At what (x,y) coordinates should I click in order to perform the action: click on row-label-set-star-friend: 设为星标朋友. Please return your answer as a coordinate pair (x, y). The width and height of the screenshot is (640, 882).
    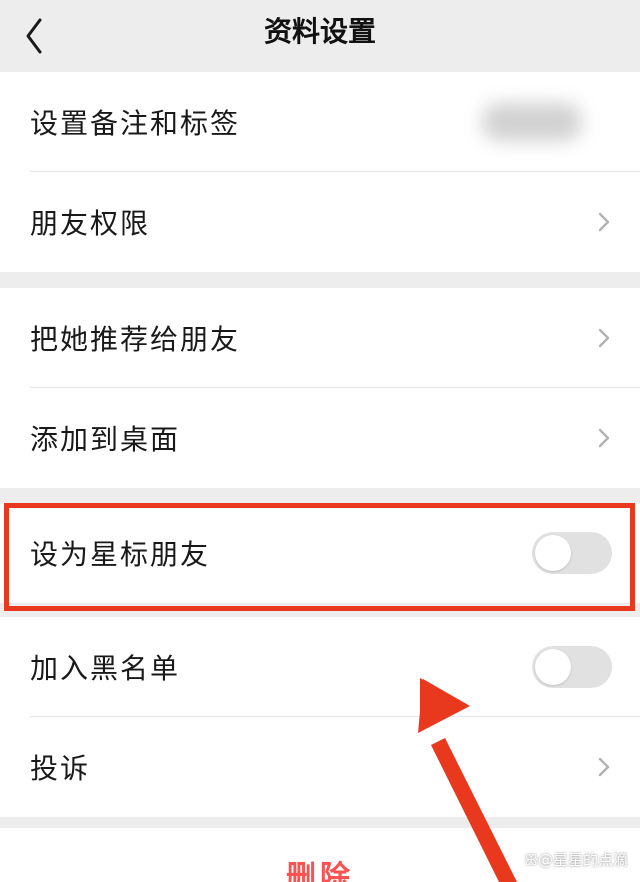
    Looking at the image, I should click on (120, 554).